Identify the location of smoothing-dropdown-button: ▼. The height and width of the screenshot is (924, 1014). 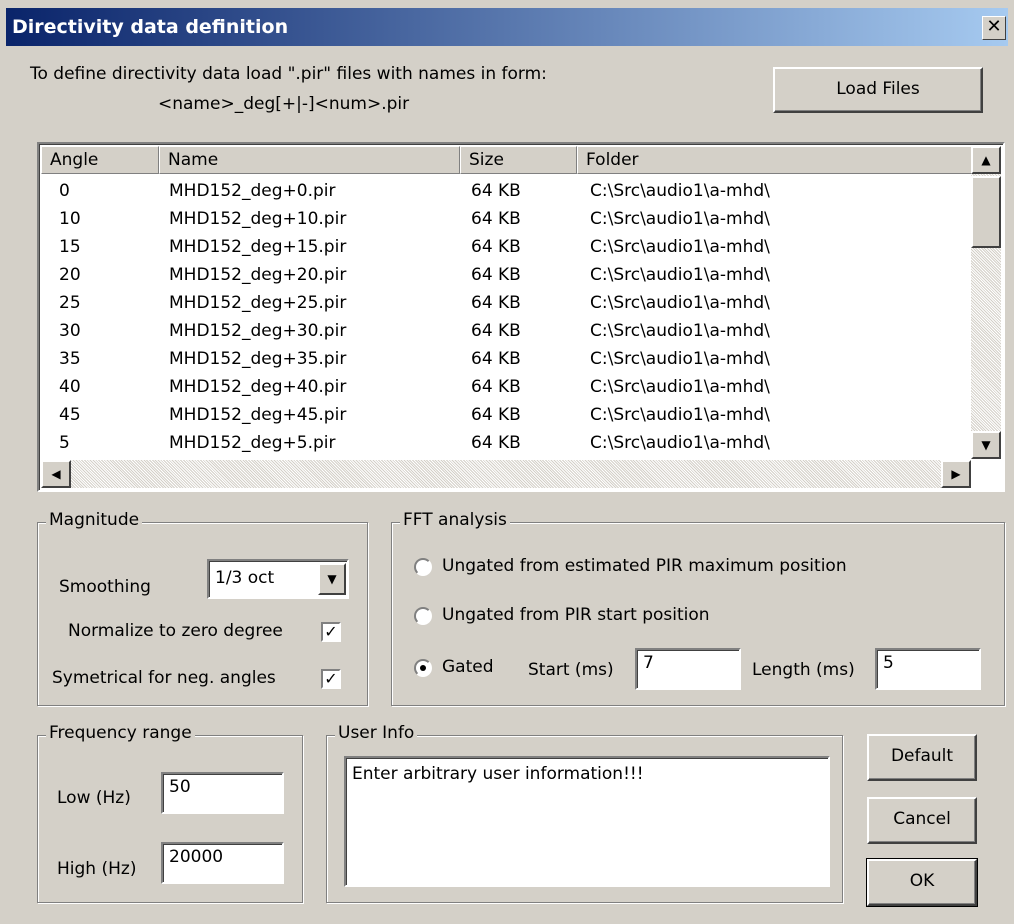
(332, 579).